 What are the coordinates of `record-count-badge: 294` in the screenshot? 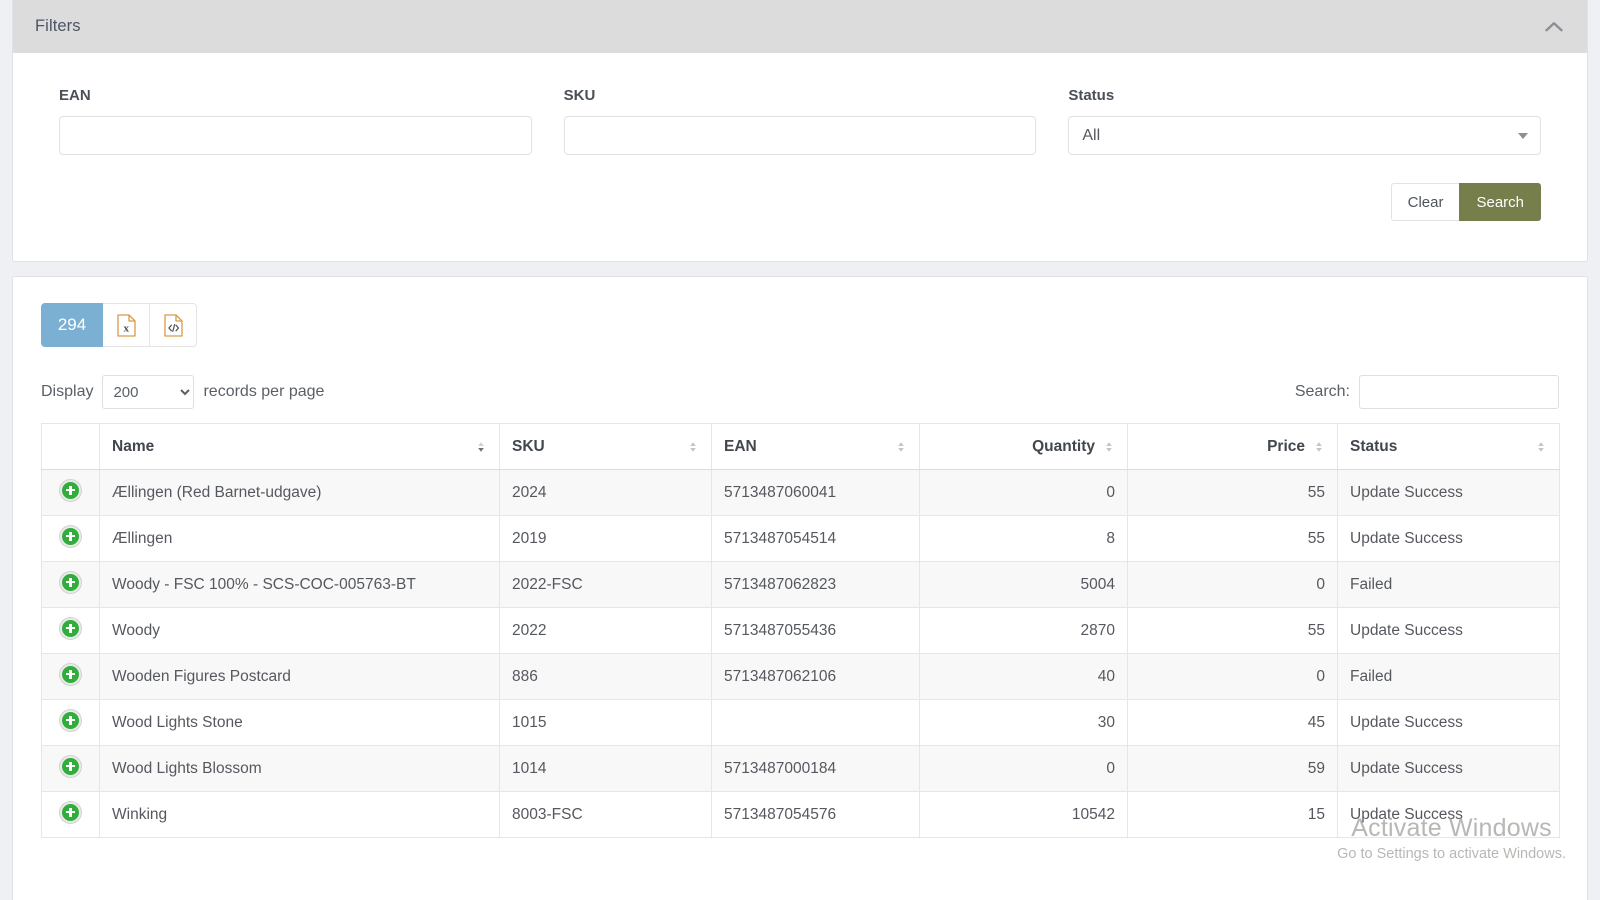 It's located at (72, 325).